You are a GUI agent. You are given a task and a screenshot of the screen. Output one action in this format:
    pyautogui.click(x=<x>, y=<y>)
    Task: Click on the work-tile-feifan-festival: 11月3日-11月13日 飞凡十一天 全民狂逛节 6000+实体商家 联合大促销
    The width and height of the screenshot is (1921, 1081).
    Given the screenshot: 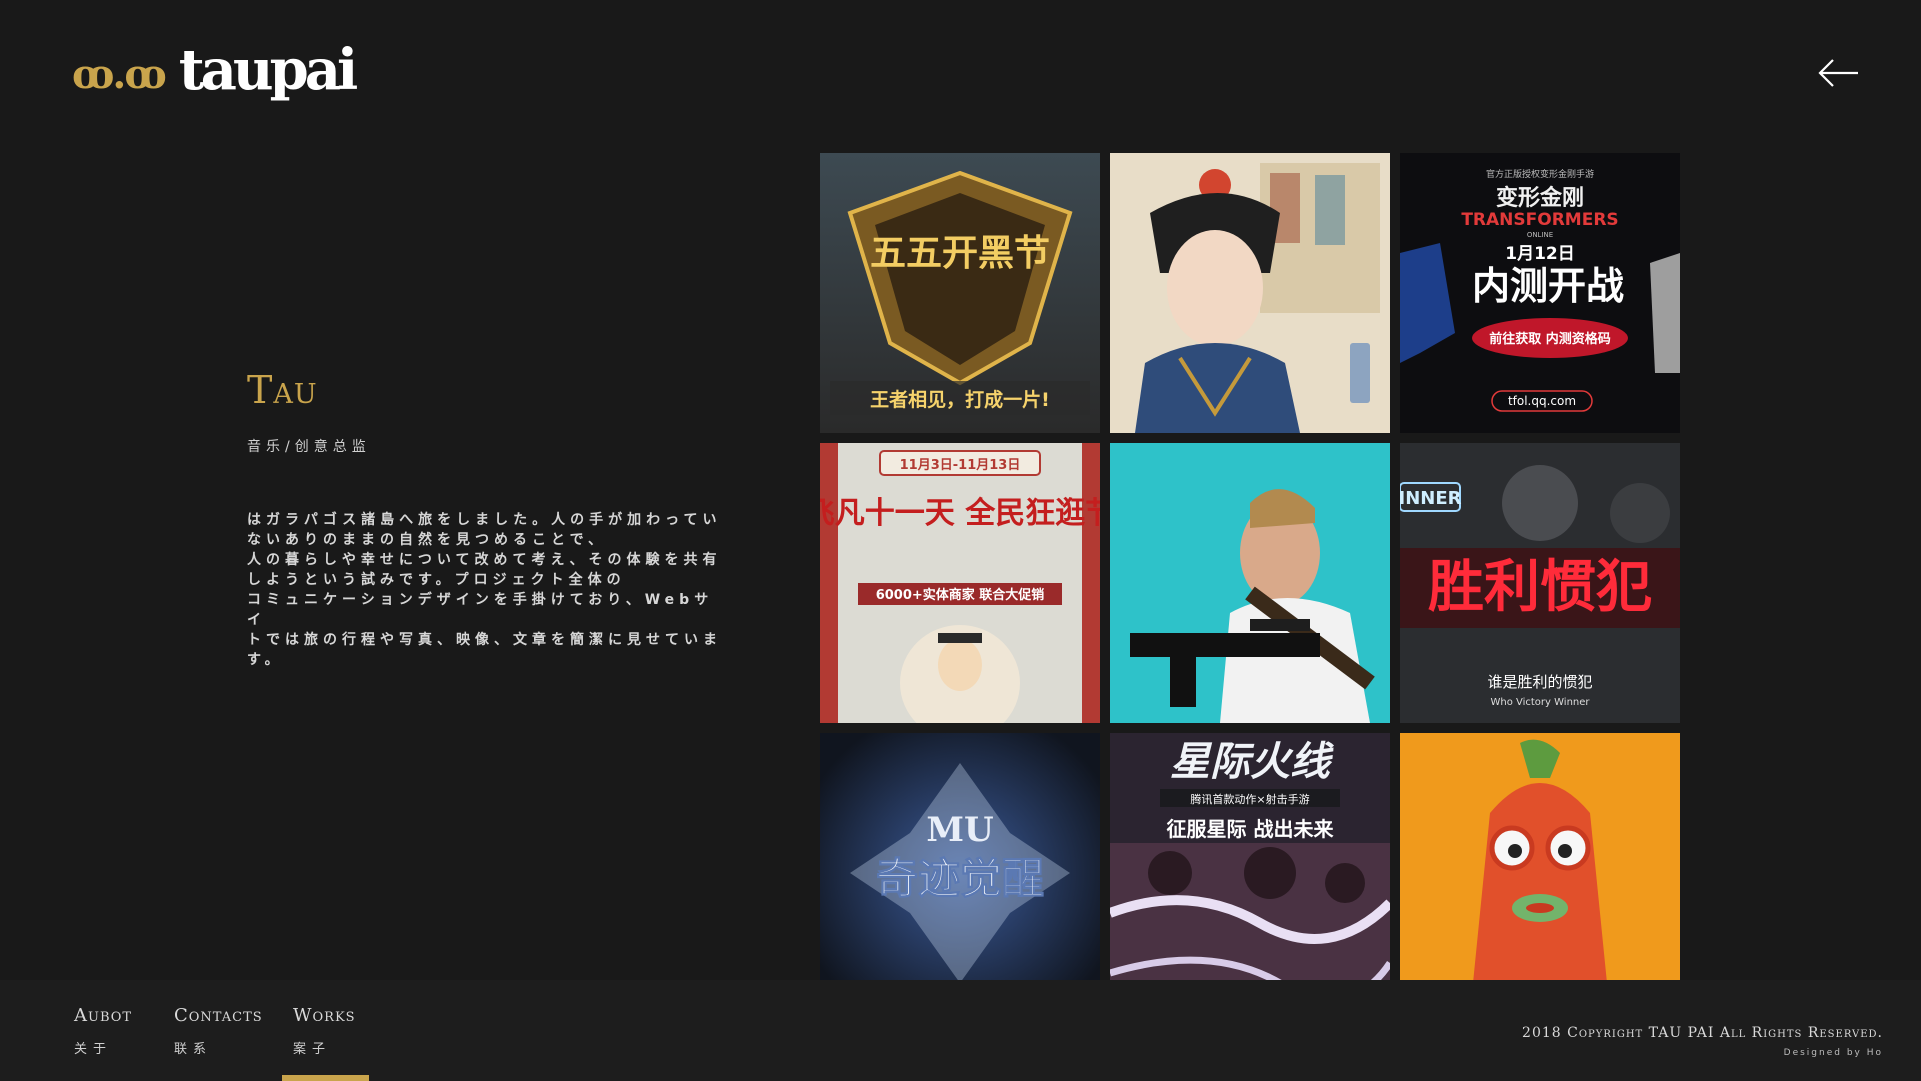 What is the action you would take?
    pyautogui.click(x=960, y=583)
    